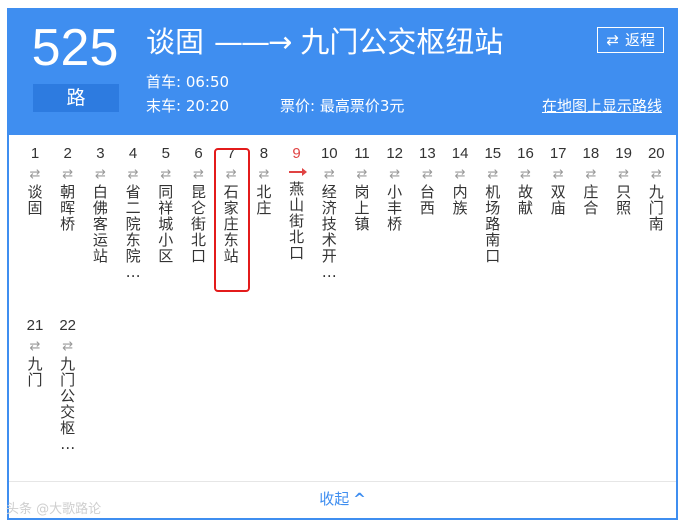 This screenshot has height=526, width=685. I want to click on return-route-button: ⇄ 返程, so click(630, 40).